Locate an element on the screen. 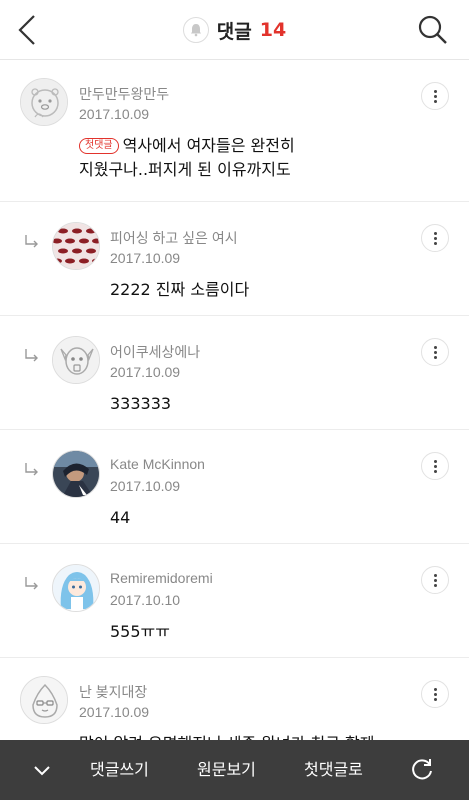 The height and width of the screenshot is (800, 469). comment-author: Remiremidoremi is located at coordinates (161, 578).